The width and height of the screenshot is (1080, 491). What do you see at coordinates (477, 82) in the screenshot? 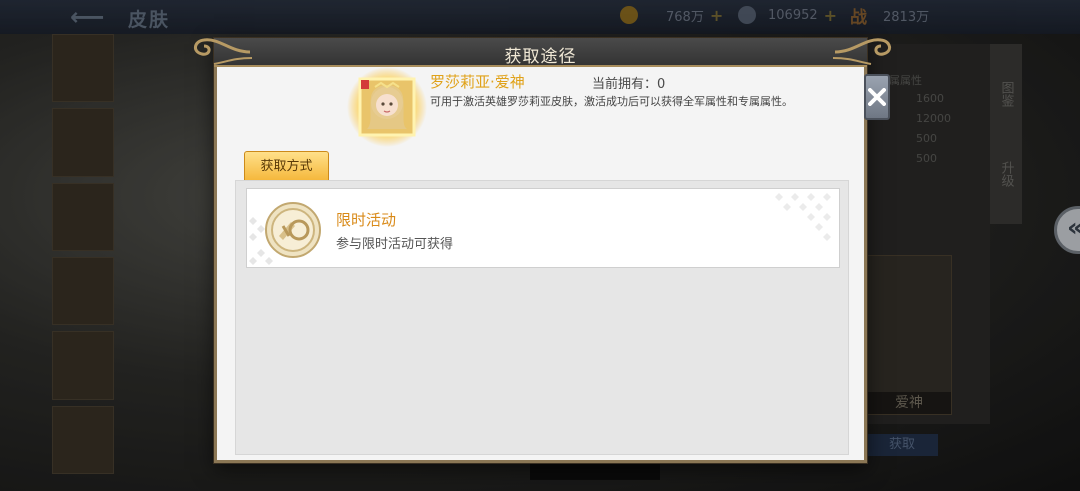
I see `item-name: 罗莎莉亚·爱神` at bounding box center [477, 82].